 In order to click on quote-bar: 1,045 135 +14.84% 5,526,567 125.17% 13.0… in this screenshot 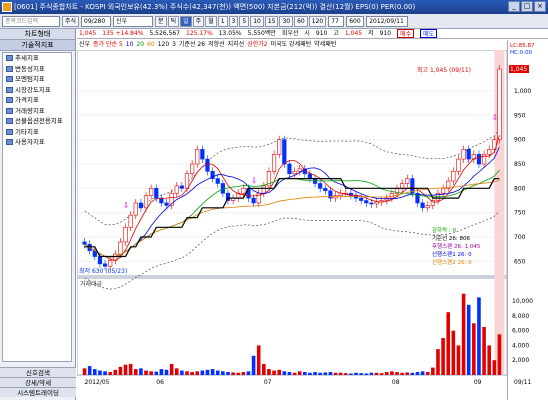, I will do `click(312, 34)`.